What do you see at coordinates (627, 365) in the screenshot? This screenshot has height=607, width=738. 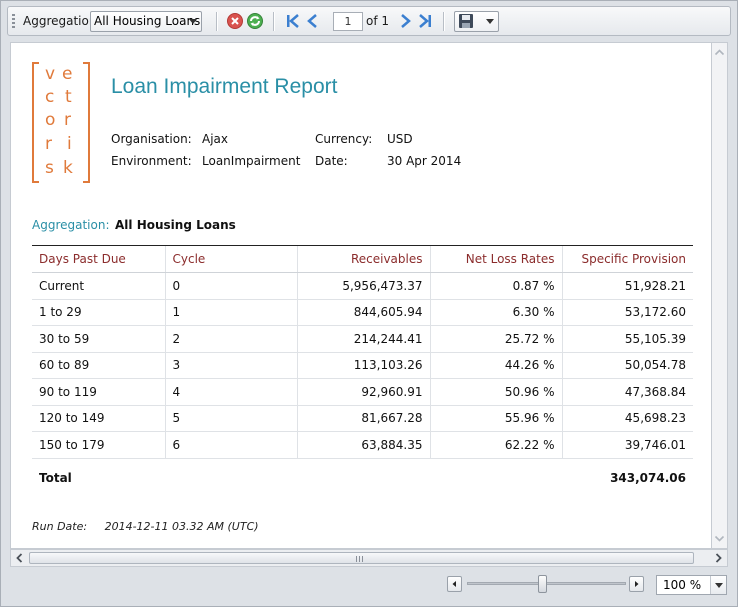 I see `cell-specific-provision: 50,054.78` at bounding box center [627, 365].